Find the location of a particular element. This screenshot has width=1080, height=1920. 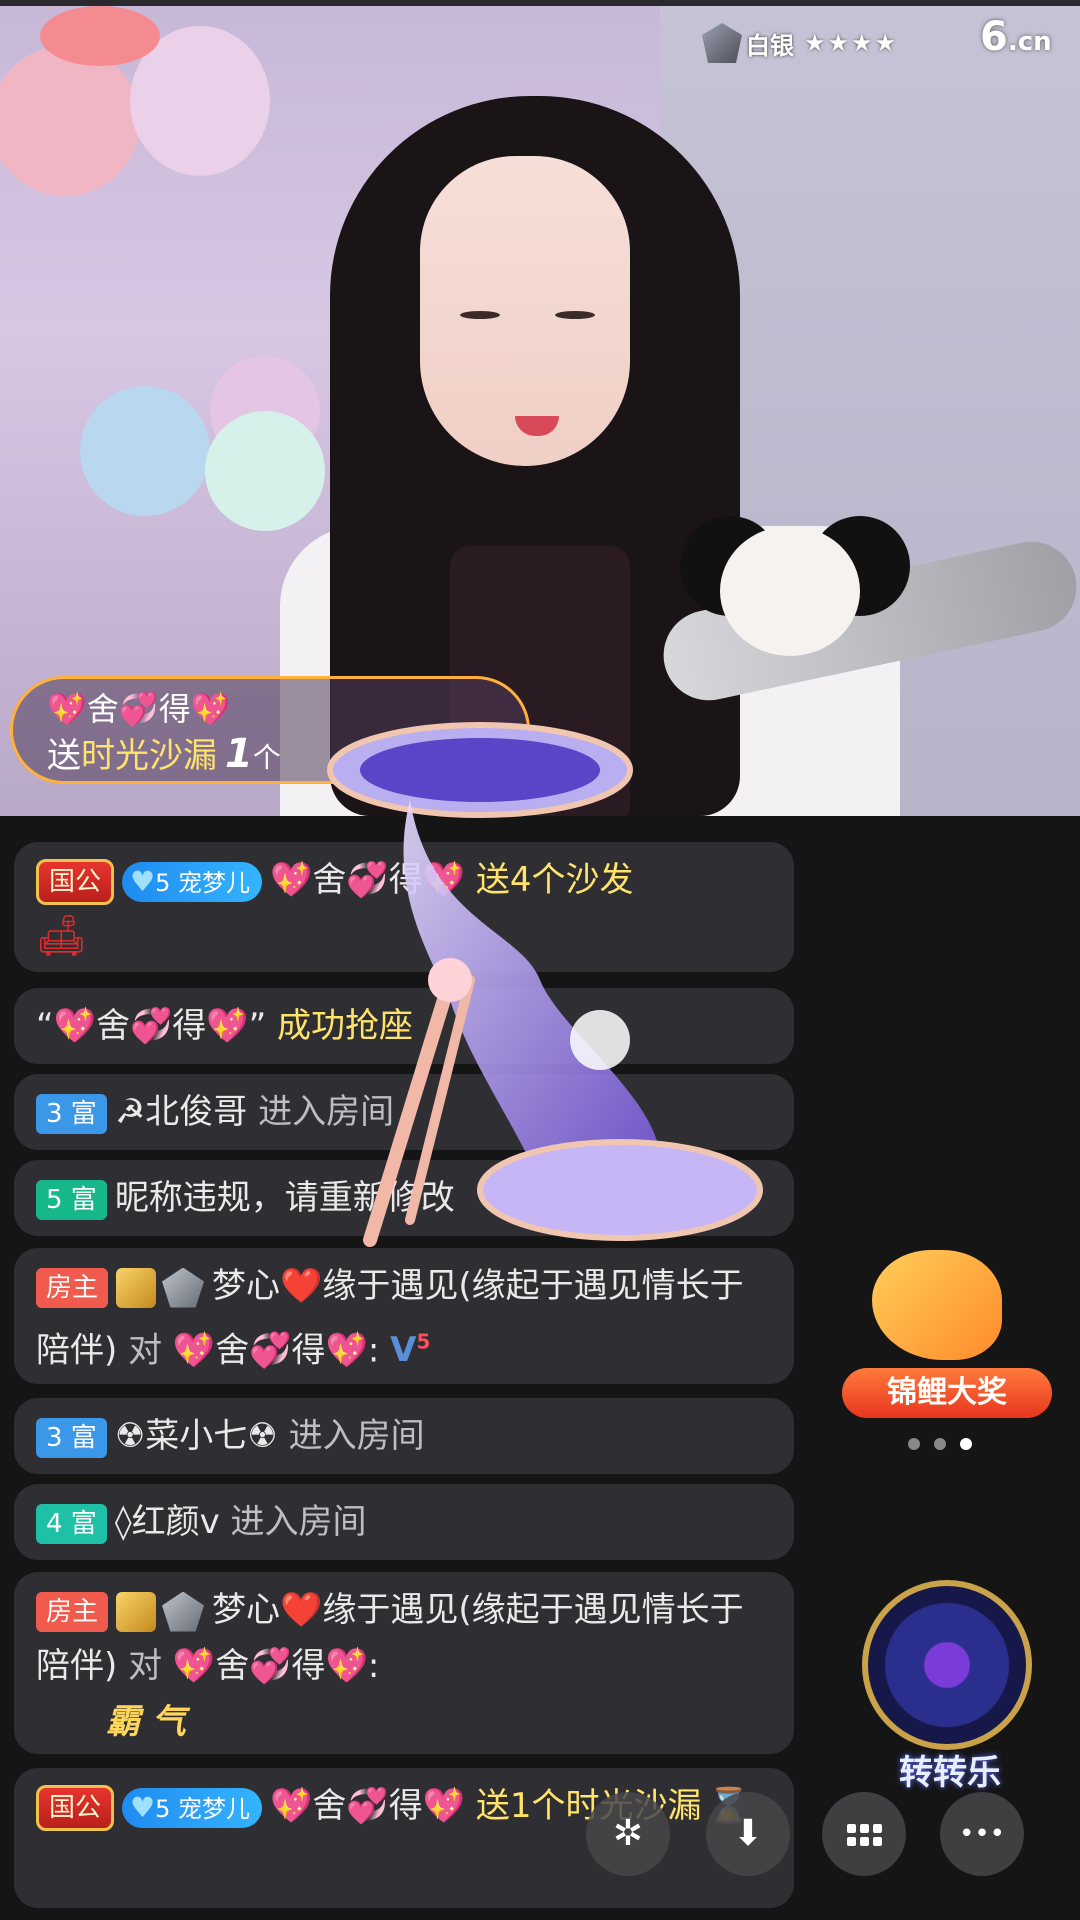

grid-icon is located at coordinates (864, 1835).